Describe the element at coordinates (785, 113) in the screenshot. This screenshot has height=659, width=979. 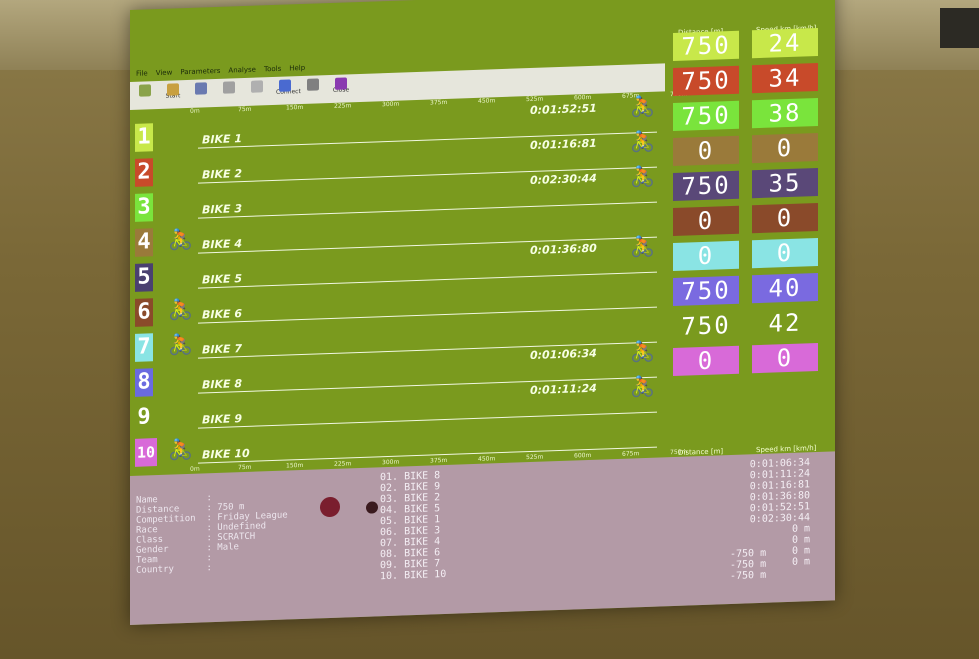
I see `speed-display: 38` at that location.